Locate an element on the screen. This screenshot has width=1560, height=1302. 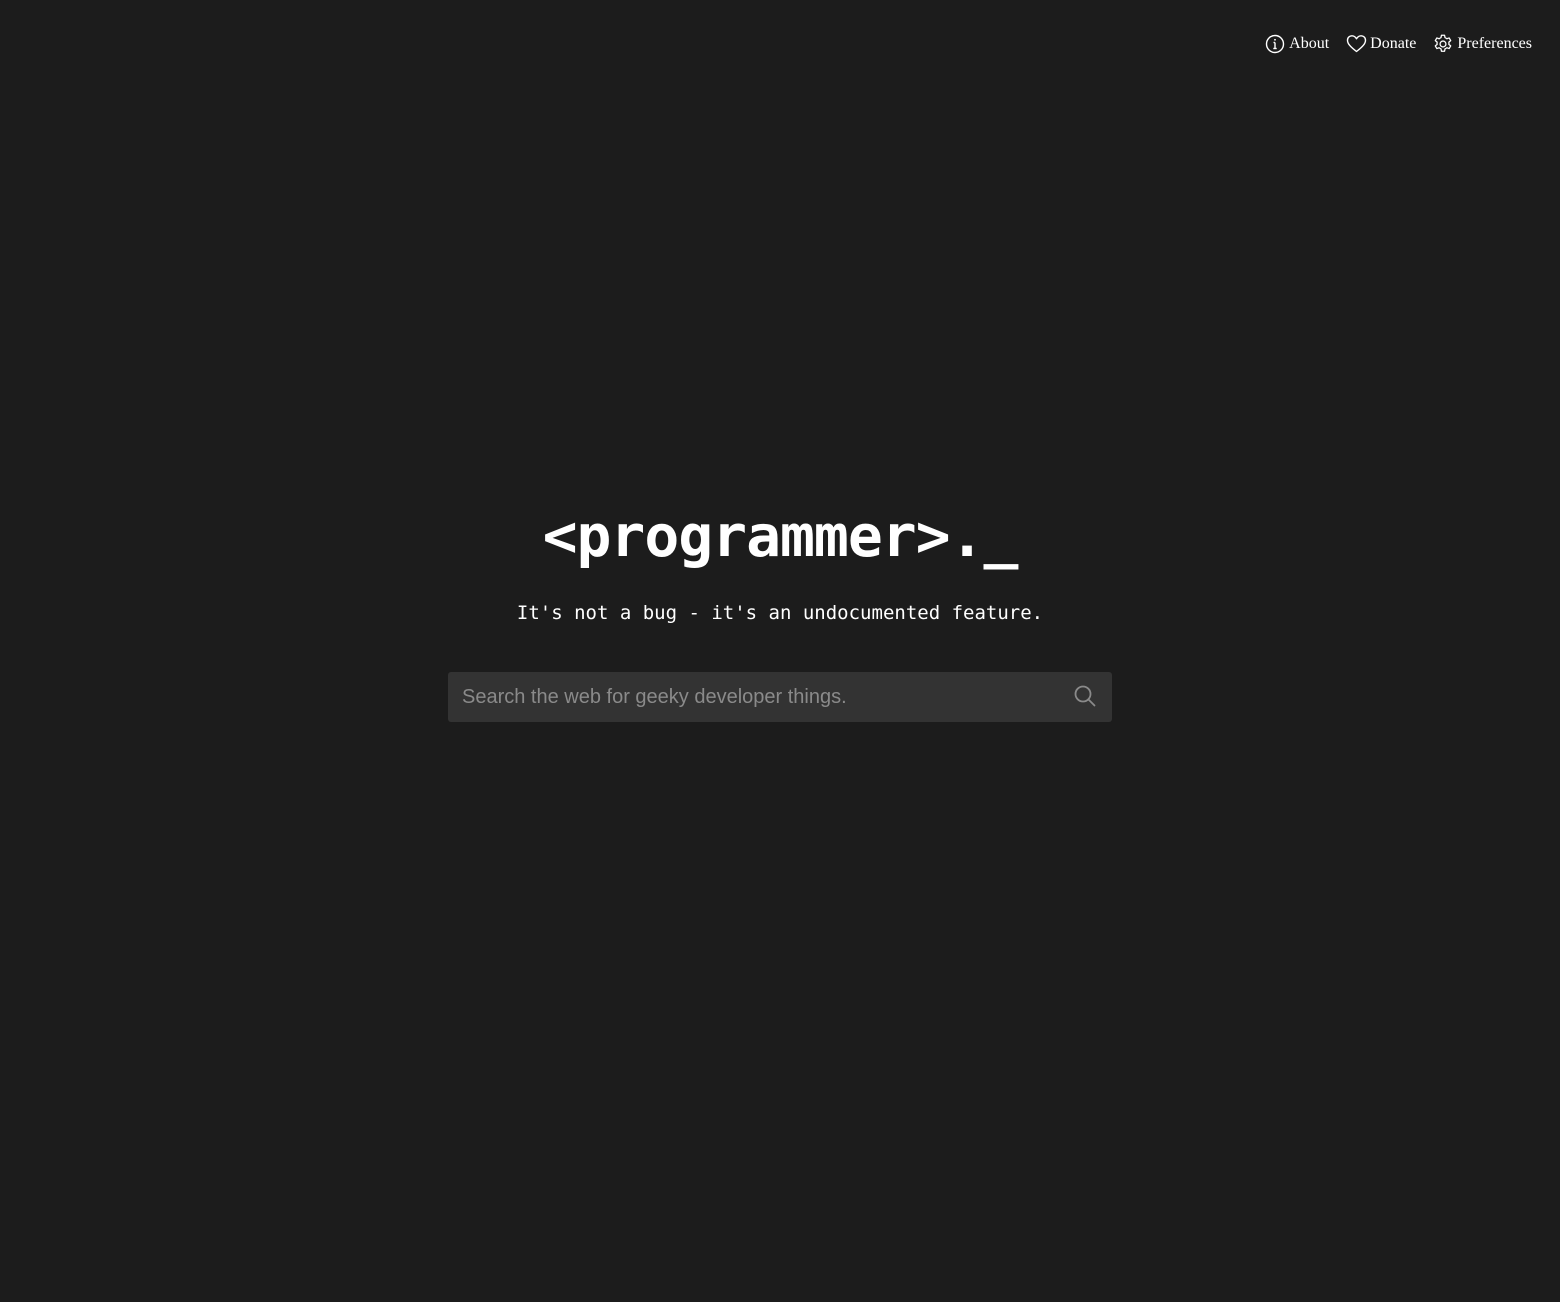
heart-icon is located at coordinates (1356, 44).